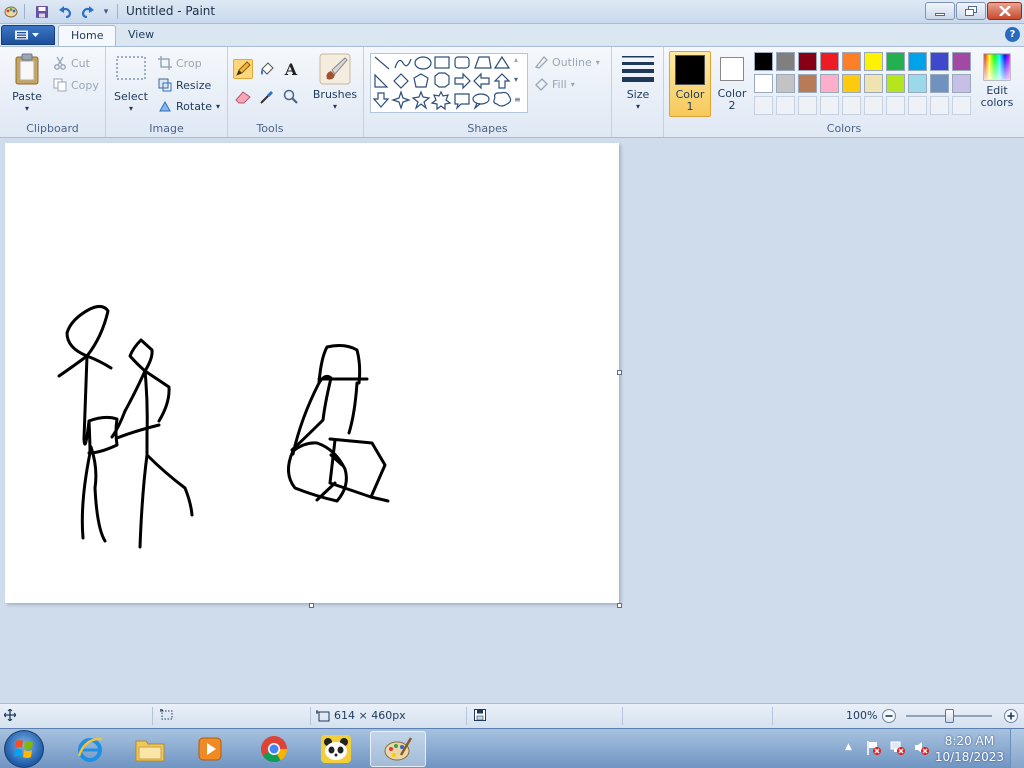 Image resolution: width=1024 pixels, height=768 pixels. I want to click on taskbar-internet-explorer, so click(90, 749).